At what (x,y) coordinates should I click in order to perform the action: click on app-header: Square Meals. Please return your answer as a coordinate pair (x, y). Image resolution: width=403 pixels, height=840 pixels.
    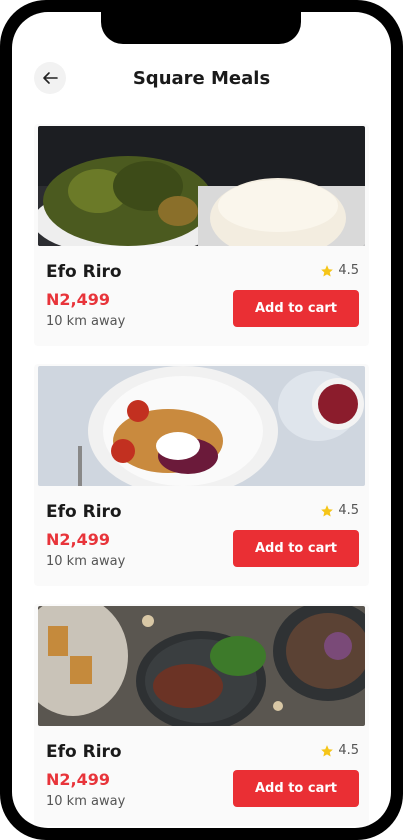
    Looking at the image, I should click on (201, 80).